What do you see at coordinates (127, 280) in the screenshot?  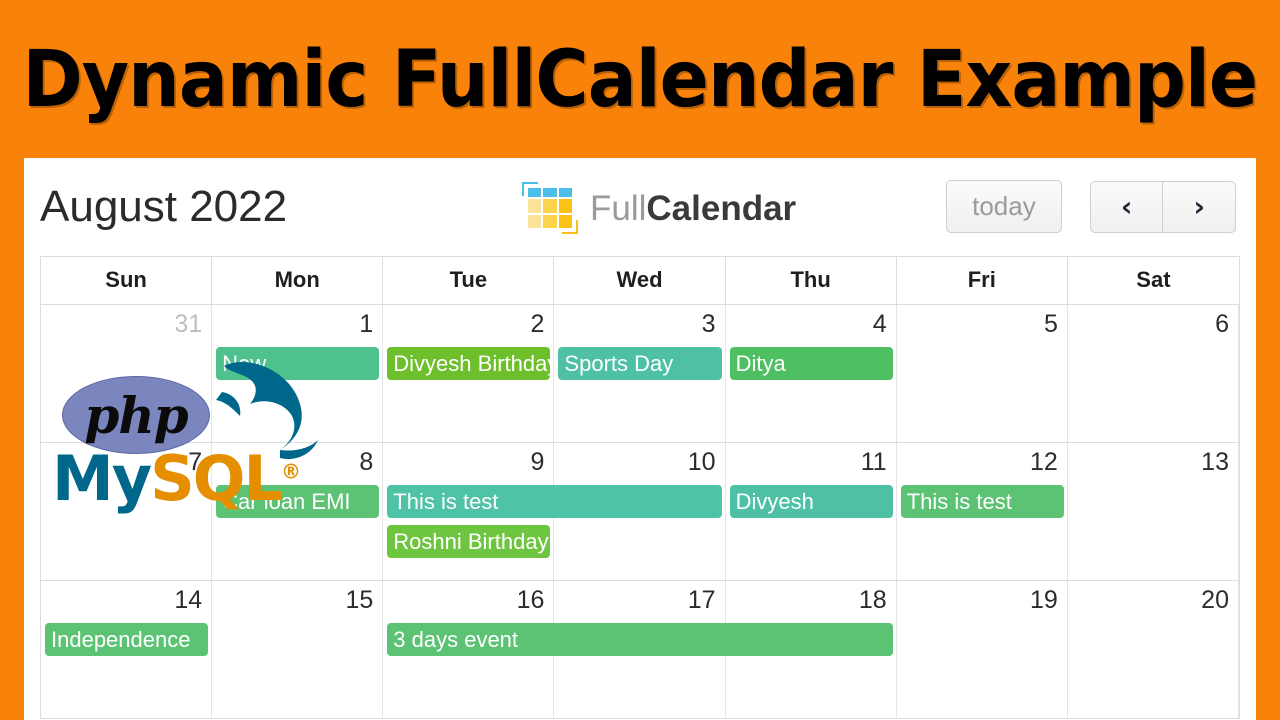 I see `weekday-header-sun: Sun` at bounding box center [127, 280].